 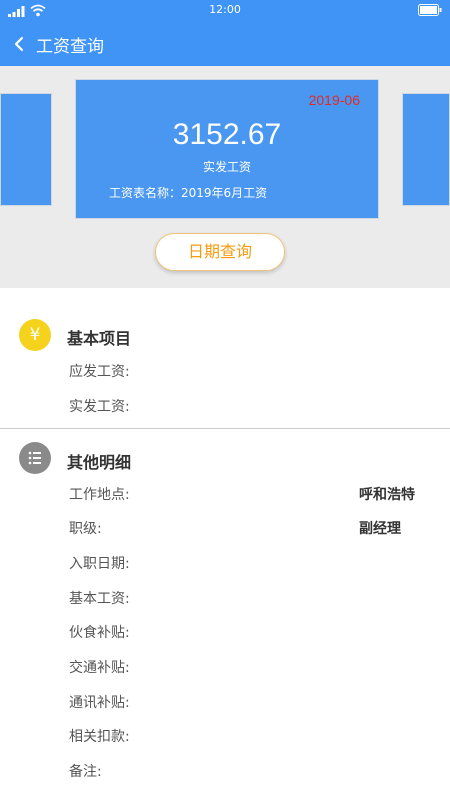 I want to click on date-query-button: 日期查询, so click(x=220, y=252).